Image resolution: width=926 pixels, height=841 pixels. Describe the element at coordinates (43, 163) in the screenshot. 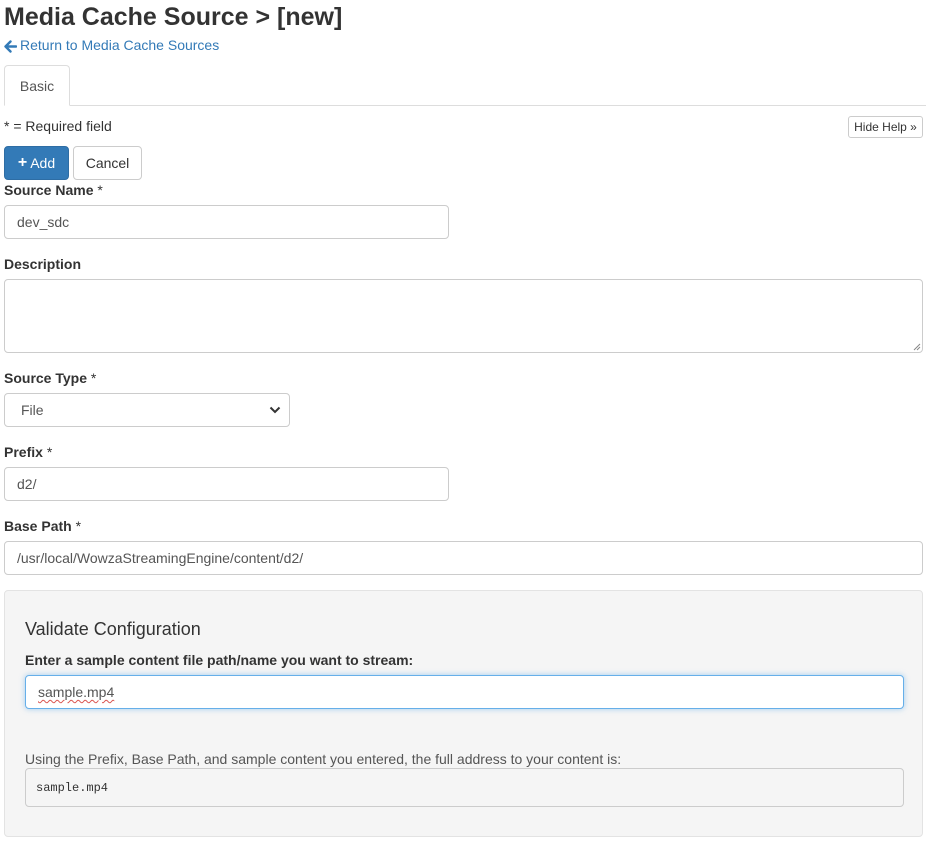

I see `add-button-label: Add` at that location.